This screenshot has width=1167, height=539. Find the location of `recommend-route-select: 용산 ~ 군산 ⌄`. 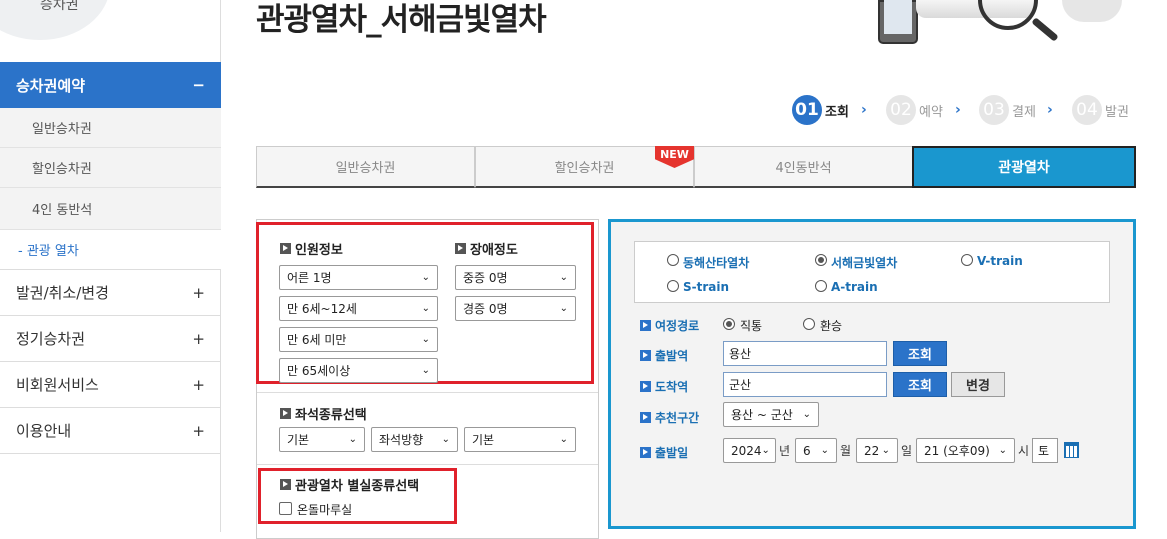

recommend-route-select: 용산 ~ 군산 ⌄ is located at coordinates (771, 414).